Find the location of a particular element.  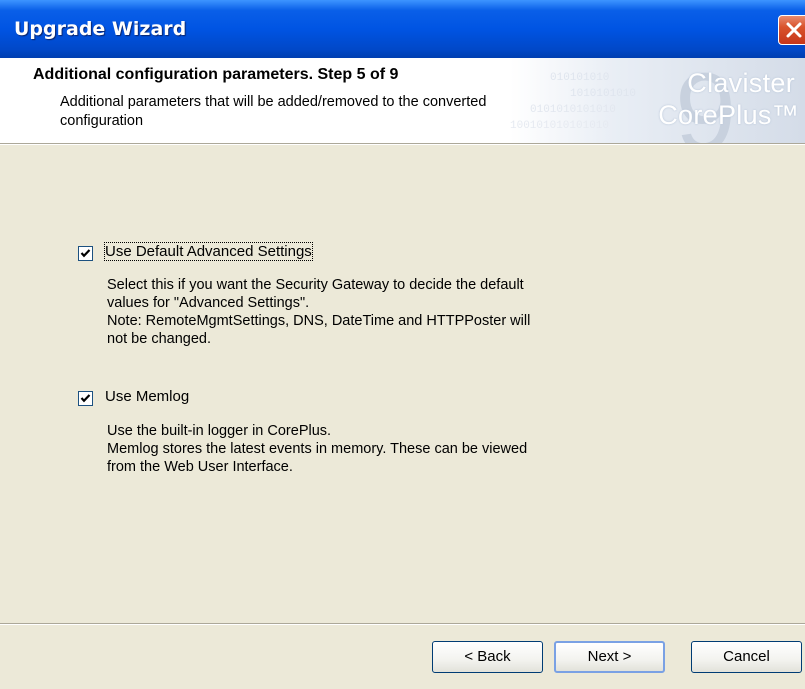

svg-text: 1010101010 is located at coordinates (603, 94).